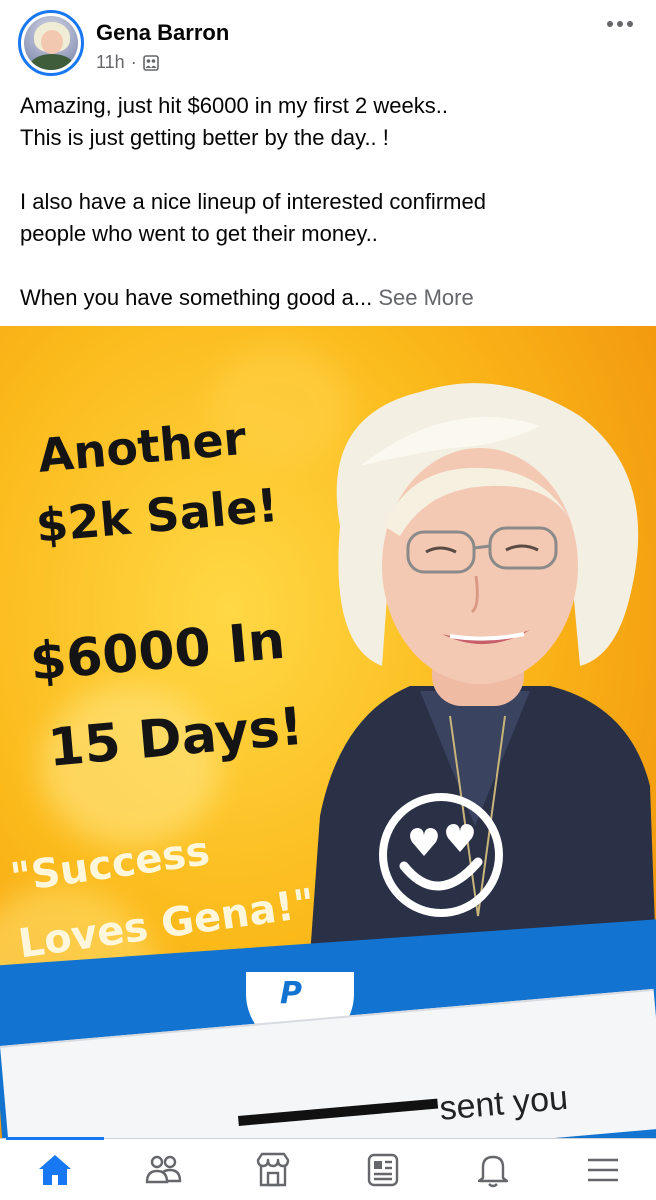  I want to click on bottom-tab-bar, so click(328, 1168).